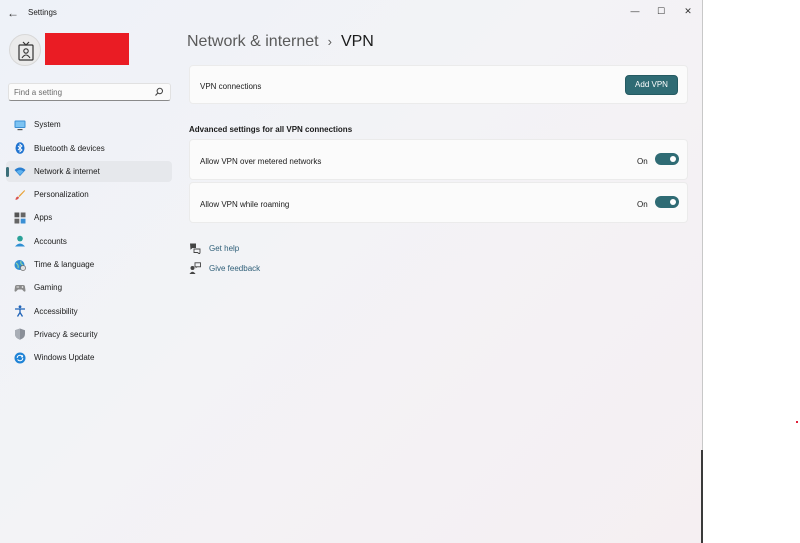 This screenshot has width=800, height=543. I want to click on sidebar-item-accounts: Accounts, so click(89, 241).